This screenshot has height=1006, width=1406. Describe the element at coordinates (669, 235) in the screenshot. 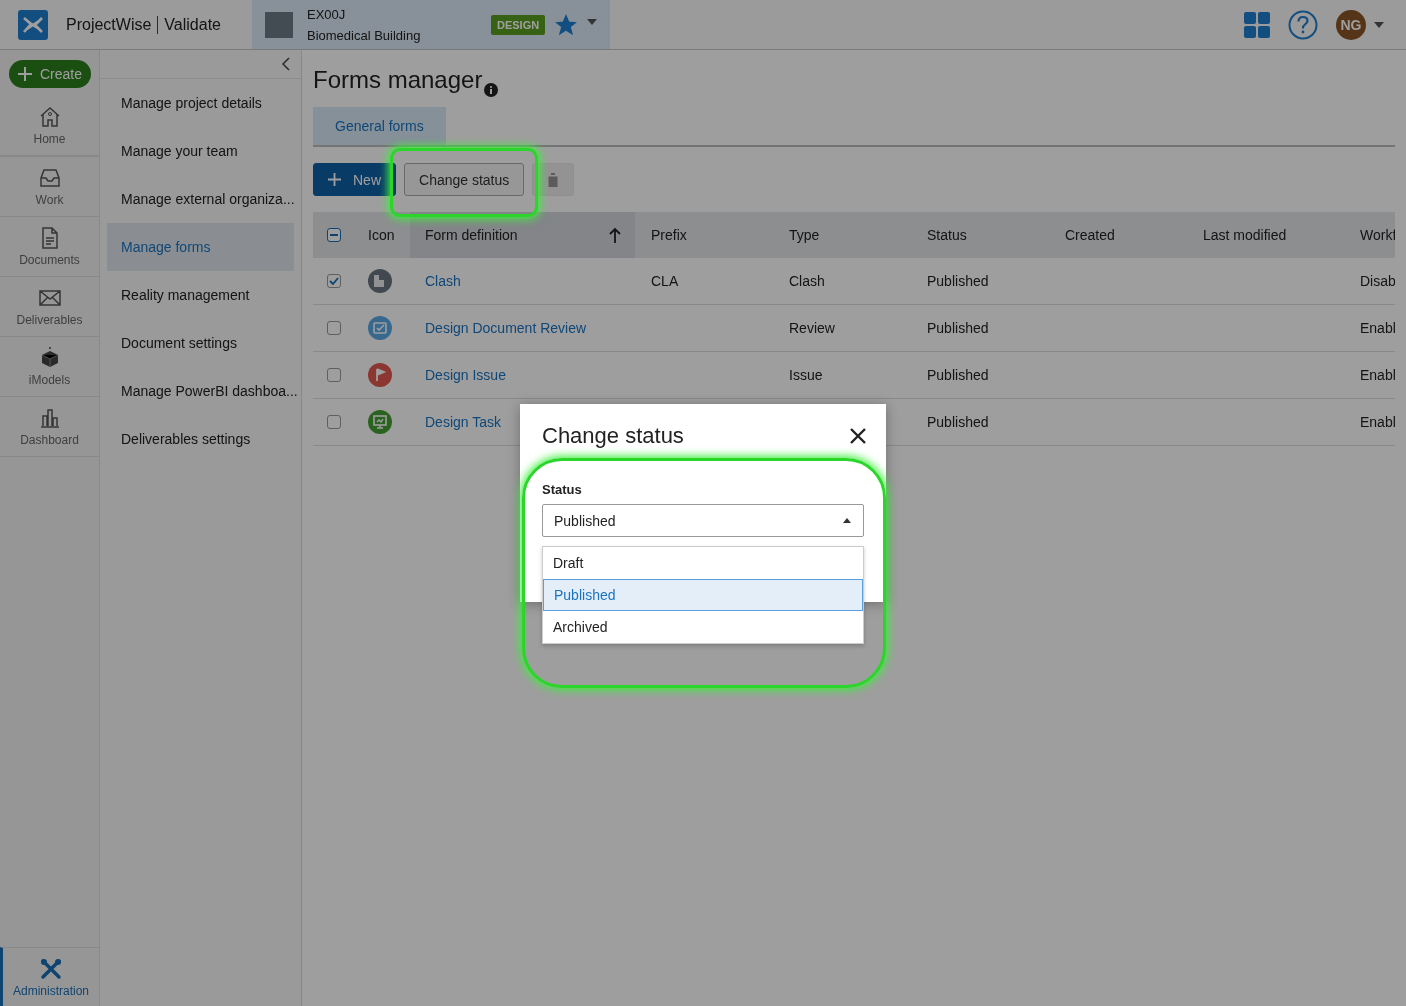

I see `column-header: Prefix` at that location.